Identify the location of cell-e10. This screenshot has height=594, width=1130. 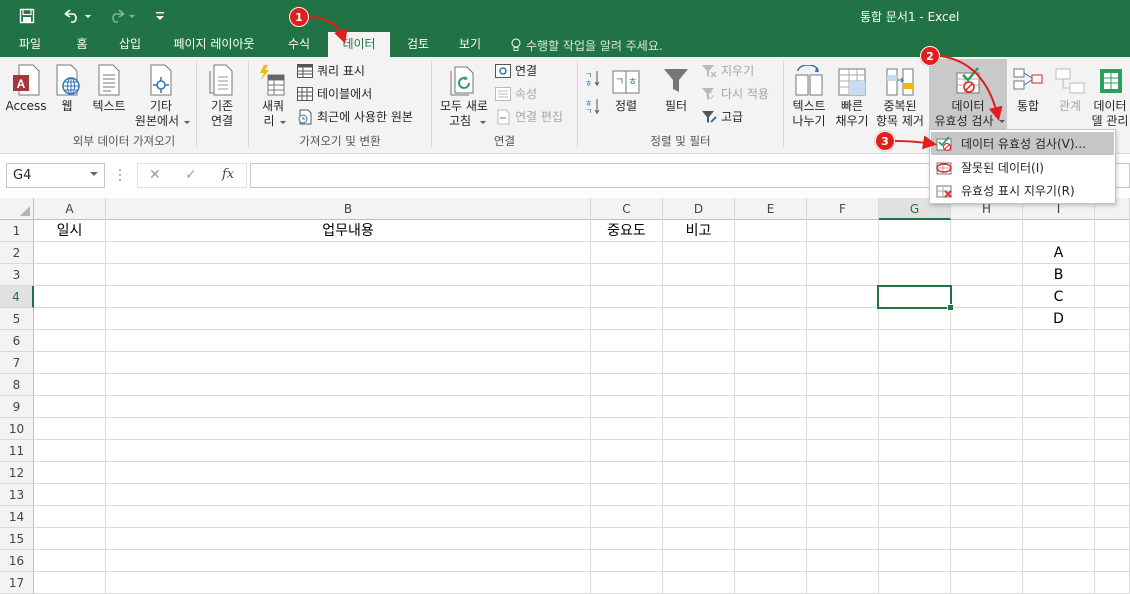
(771, 429).